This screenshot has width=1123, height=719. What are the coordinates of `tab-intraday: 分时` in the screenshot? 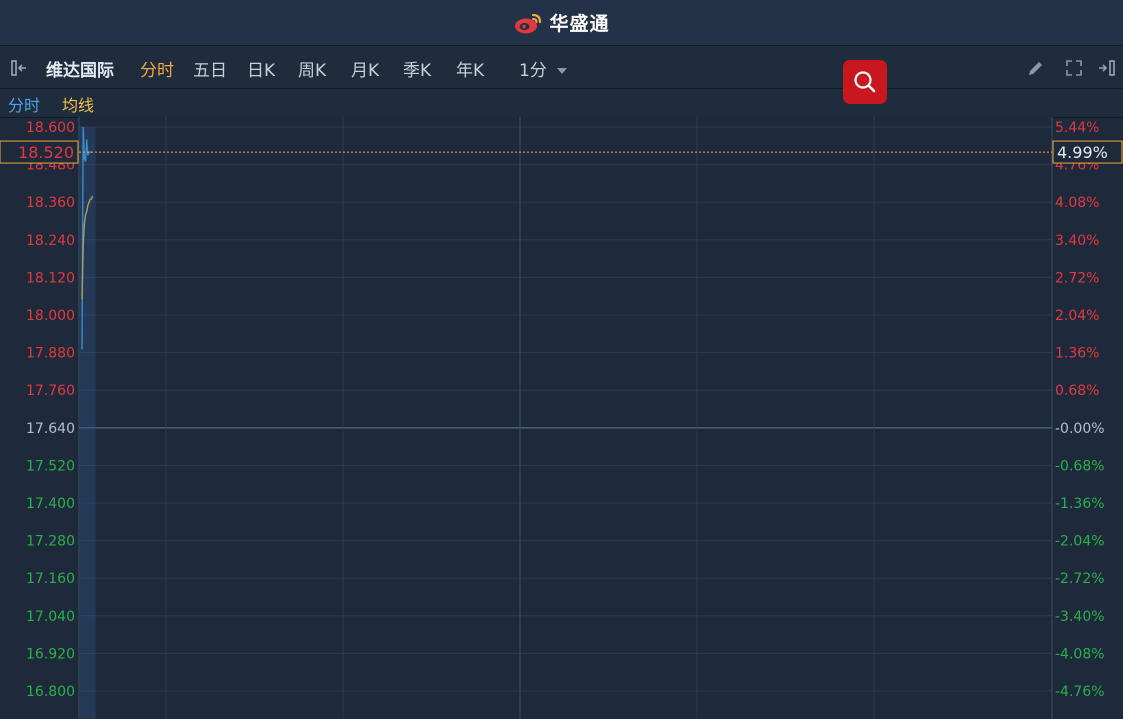 It's located at (157, 68).